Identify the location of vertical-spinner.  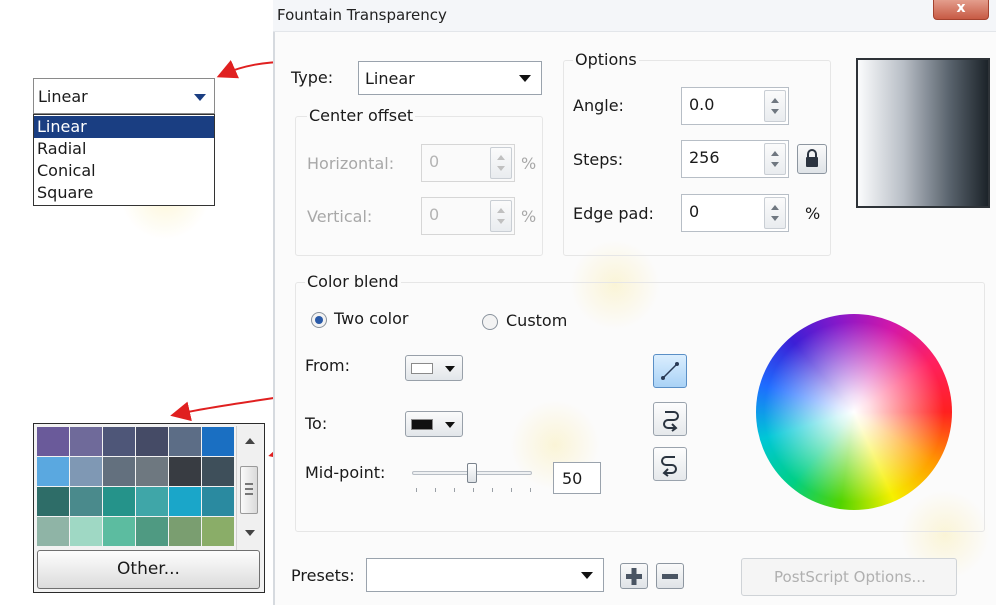
(501, 216).